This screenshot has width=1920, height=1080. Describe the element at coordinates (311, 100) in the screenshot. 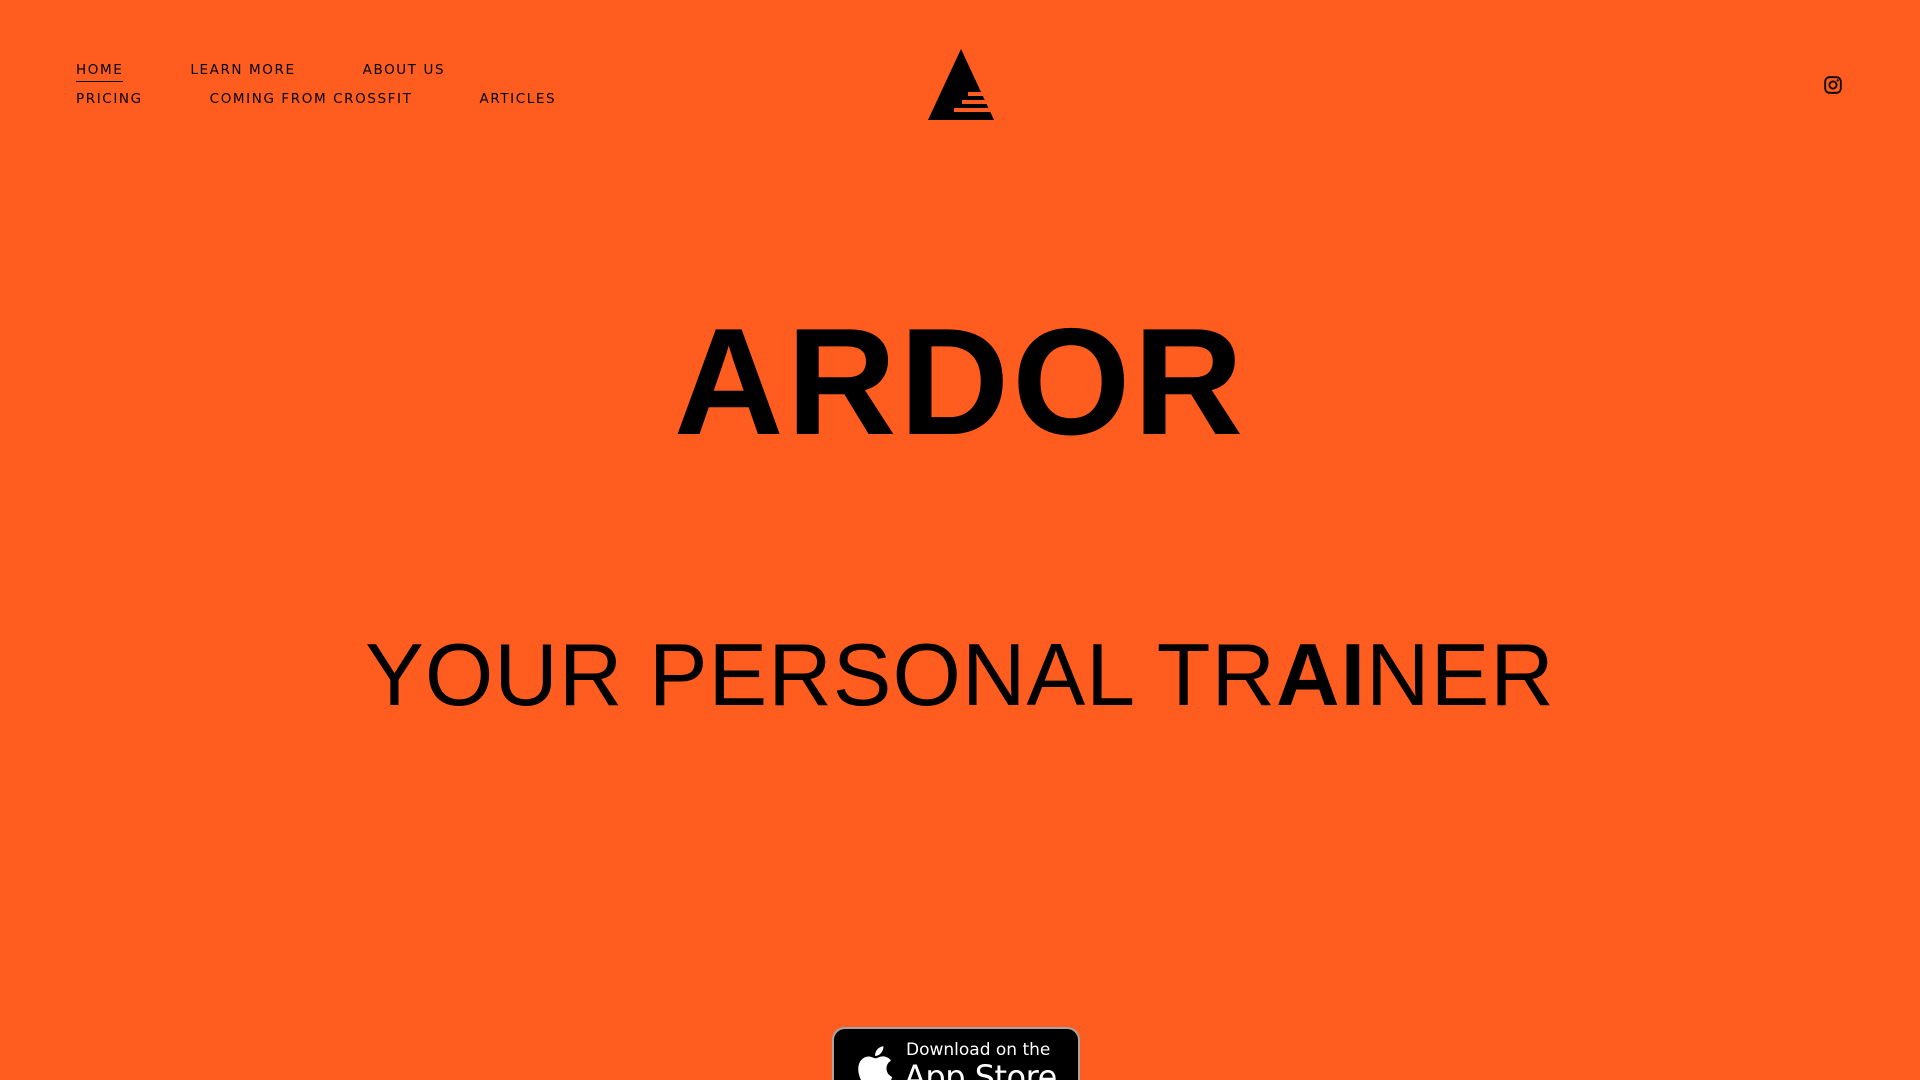

I see `nav-item-coming-from-crossfit: COMING FROM CROSSFIT` at that location.